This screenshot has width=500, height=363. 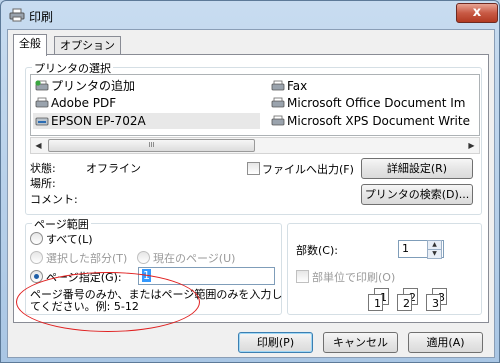 I want to click on tab-options-label: オプション, so click(x=87, y=45).